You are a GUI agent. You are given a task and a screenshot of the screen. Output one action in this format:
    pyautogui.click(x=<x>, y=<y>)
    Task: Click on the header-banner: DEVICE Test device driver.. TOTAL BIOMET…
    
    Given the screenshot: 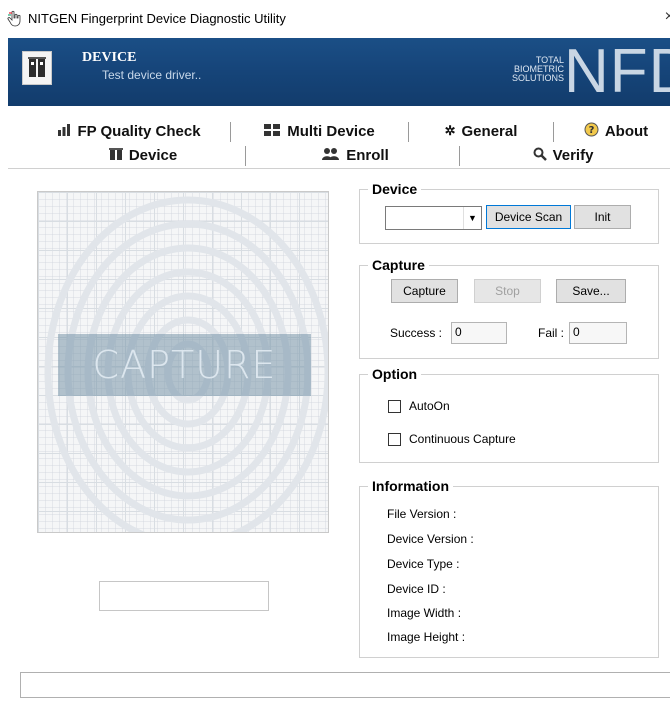 What is the action you would take?
    pyautogui.click(x=339, y=72)
    